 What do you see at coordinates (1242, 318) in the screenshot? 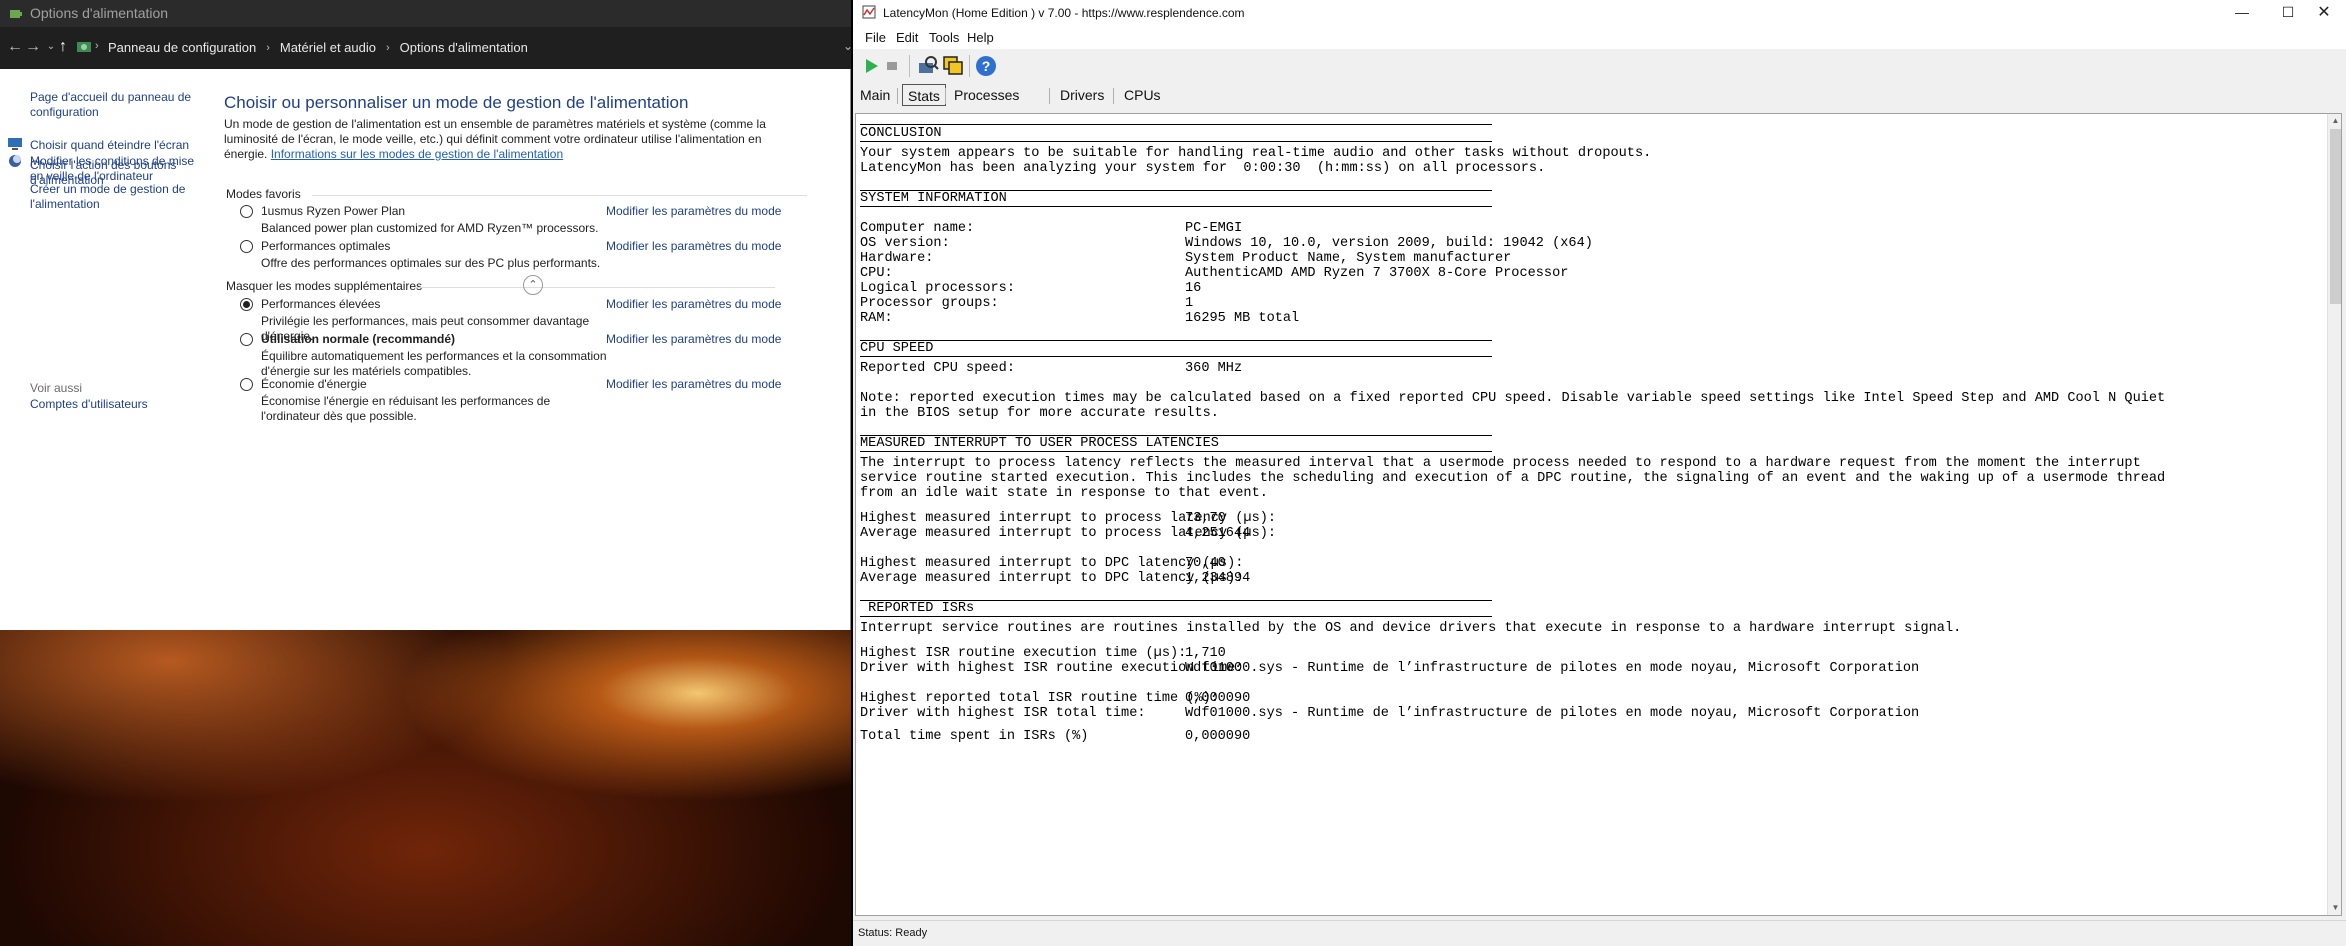
I see `info-value: 16295 MB total` at bounding box center [1242, 318].